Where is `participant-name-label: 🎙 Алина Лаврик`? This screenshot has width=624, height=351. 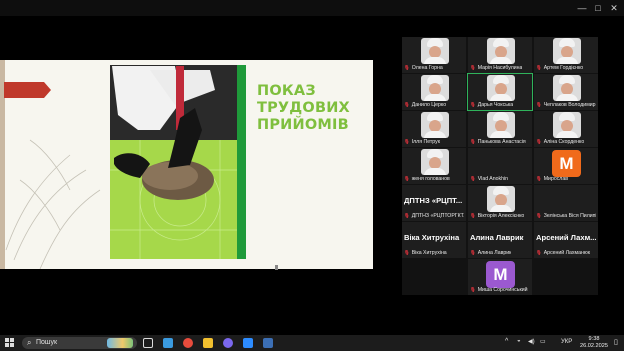
participant-name-label: 🎙 Алина Лаврик is located at coordinates (490, 253).